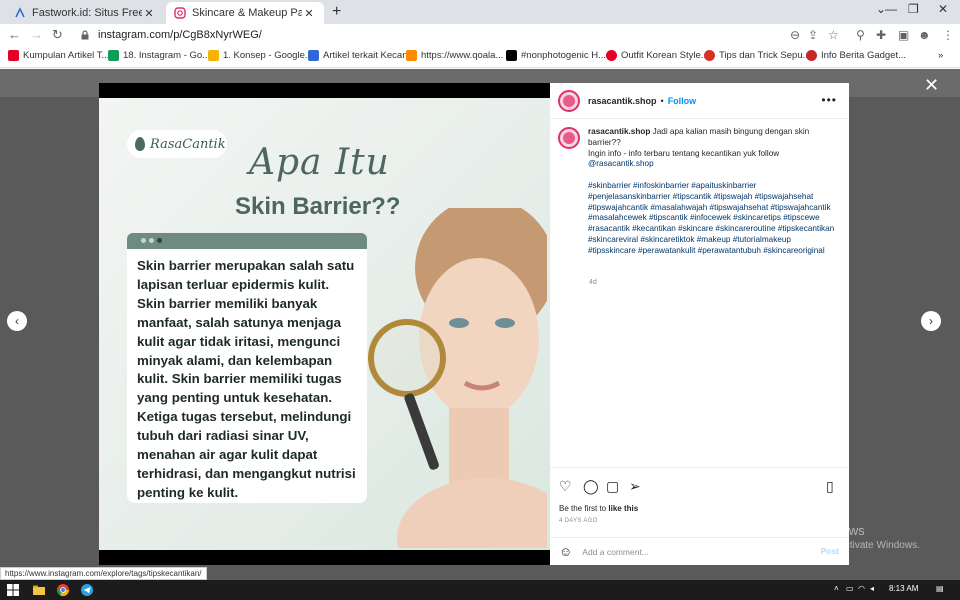  Describe the element at coordinates (940, 588) in the screenshot. I see `notifications-icon: ▤` at that location.